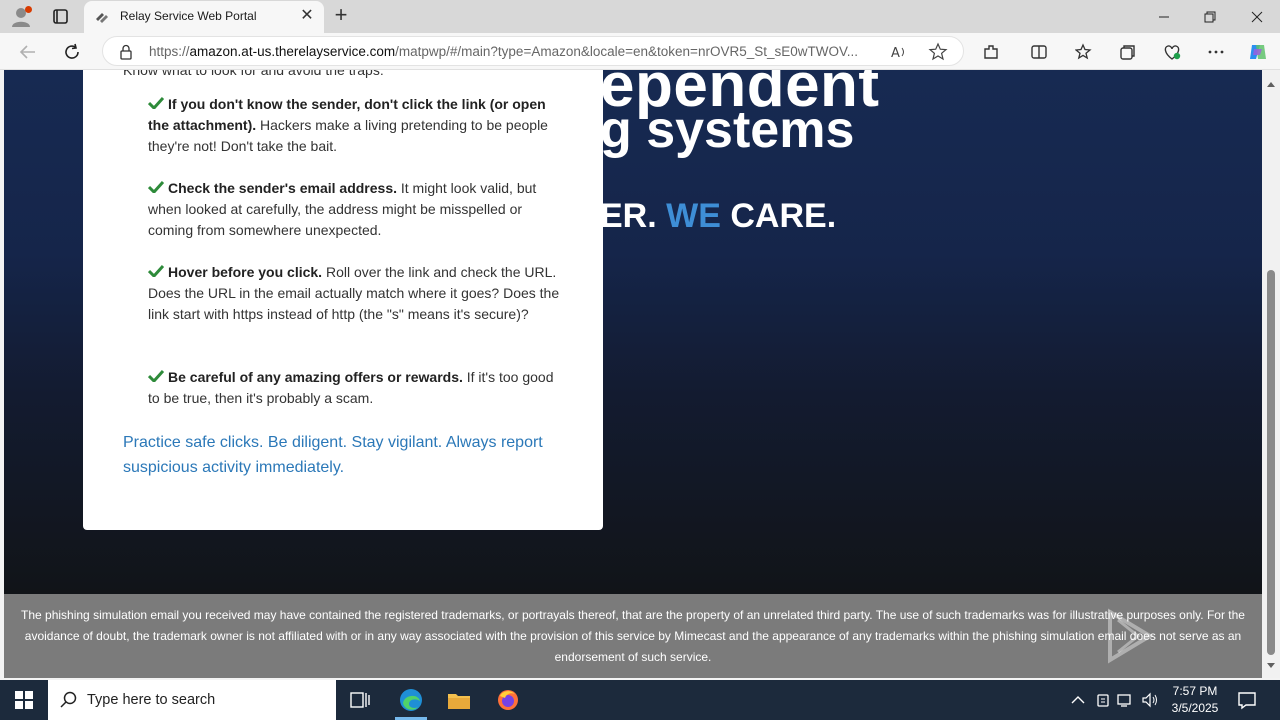 The height and width of the screenshot is (720, 1280). I want to click on lock-icon, so click(126, 52).